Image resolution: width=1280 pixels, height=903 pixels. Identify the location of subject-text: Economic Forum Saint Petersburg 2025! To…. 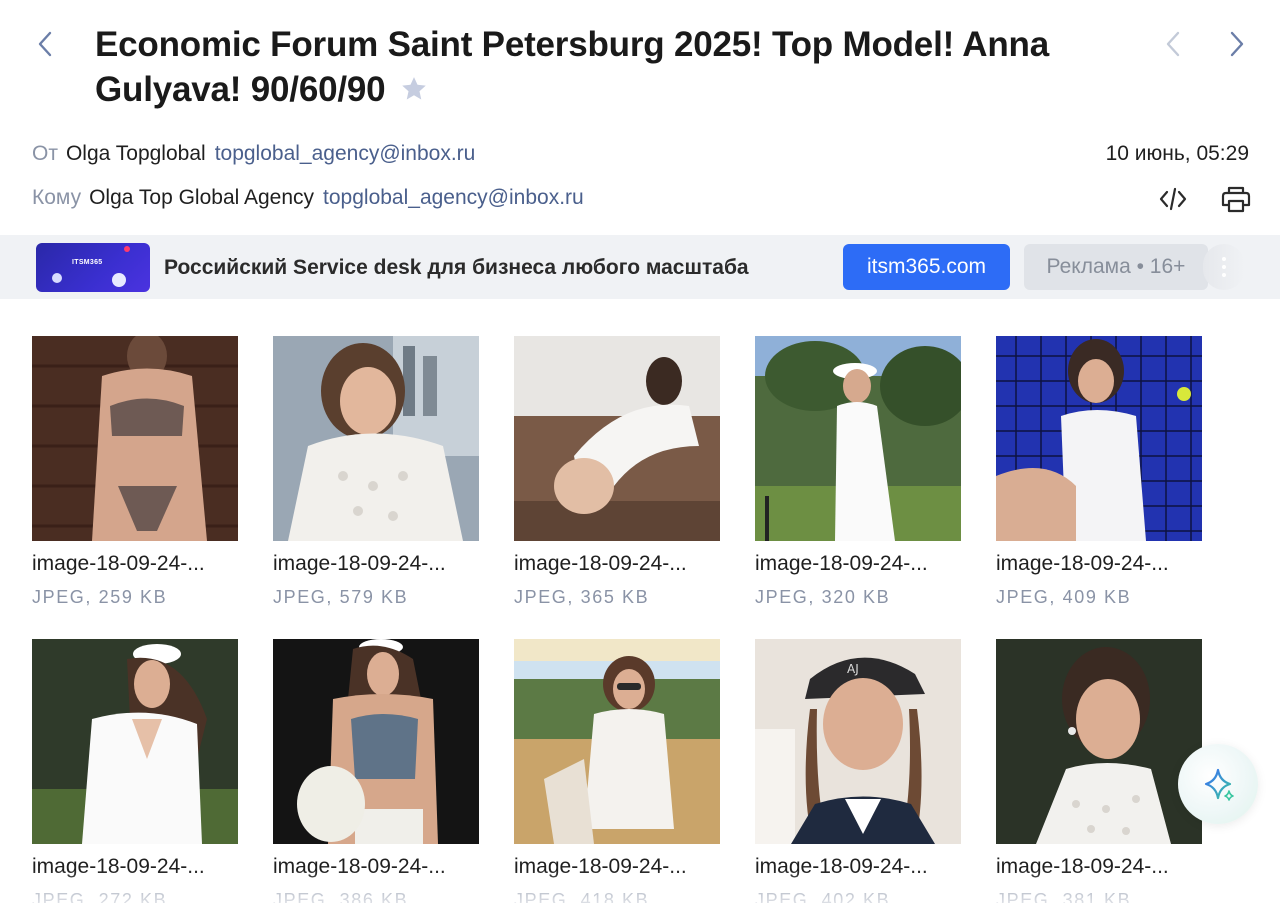
(572, 67).